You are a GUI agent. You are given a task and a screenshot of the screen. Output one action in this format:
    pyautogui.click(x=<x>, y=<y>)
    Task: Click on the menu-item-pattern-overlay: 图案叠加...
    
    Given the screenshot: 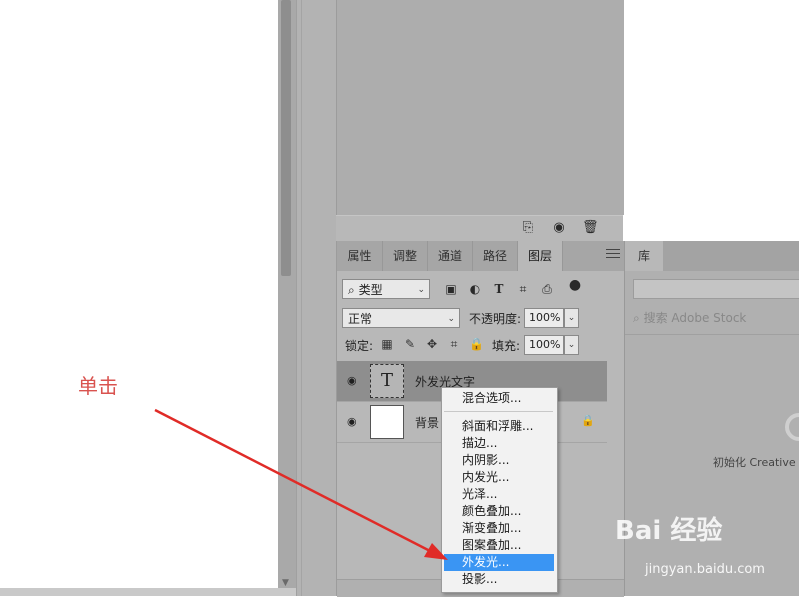 What is the action you would take?
    pyautogui.click(x=498, y=545)
    